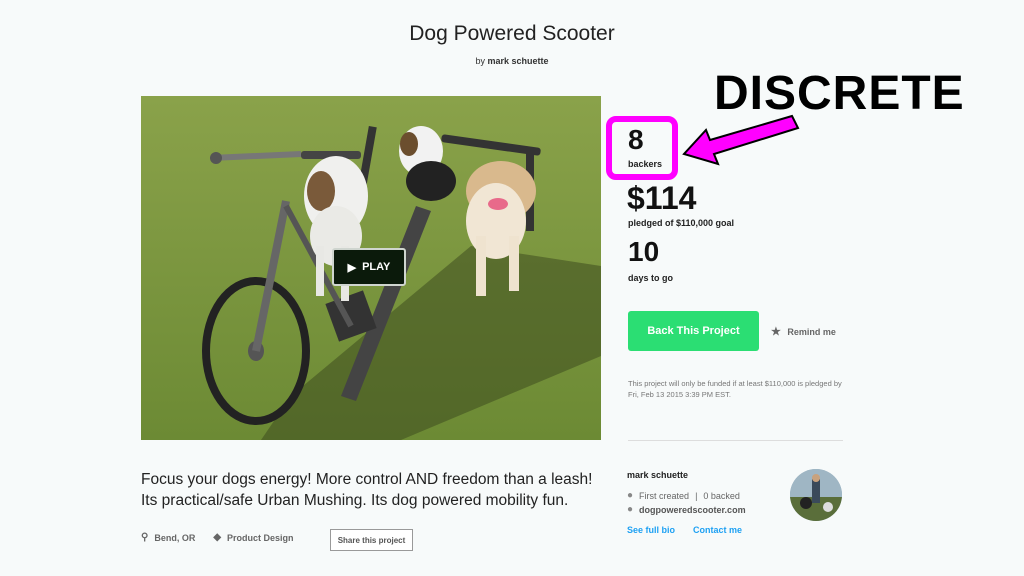 The width and height of the screenshot is (1024, 576). I want to click on days-count: 10, so click(644, 251).